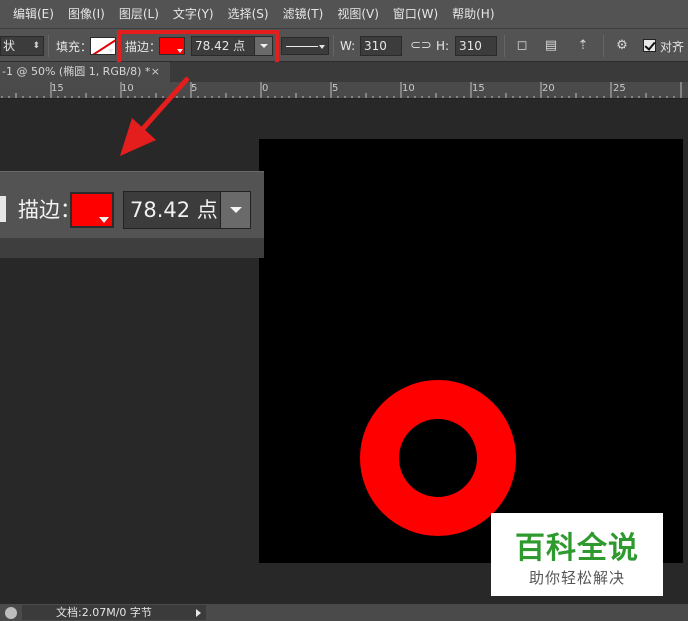  What do you see at coordinates (103, 46) in the screenshot?
I see `fill-color-swatch` at bounding box center [103, 46].